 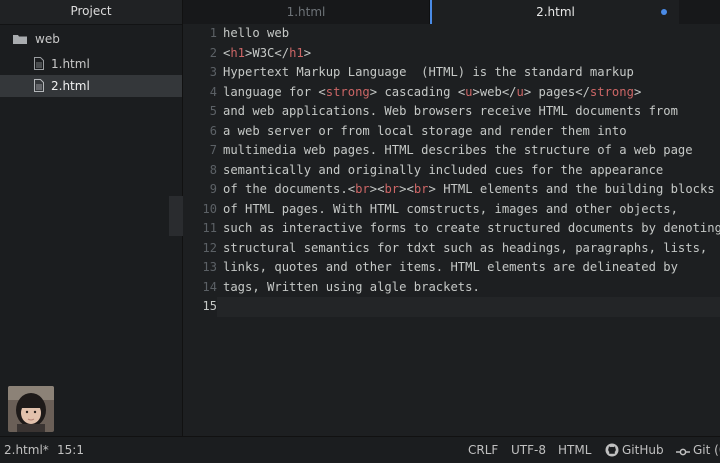 I want to click on tab-1-html: 1.html, so click(x=306, y=12).